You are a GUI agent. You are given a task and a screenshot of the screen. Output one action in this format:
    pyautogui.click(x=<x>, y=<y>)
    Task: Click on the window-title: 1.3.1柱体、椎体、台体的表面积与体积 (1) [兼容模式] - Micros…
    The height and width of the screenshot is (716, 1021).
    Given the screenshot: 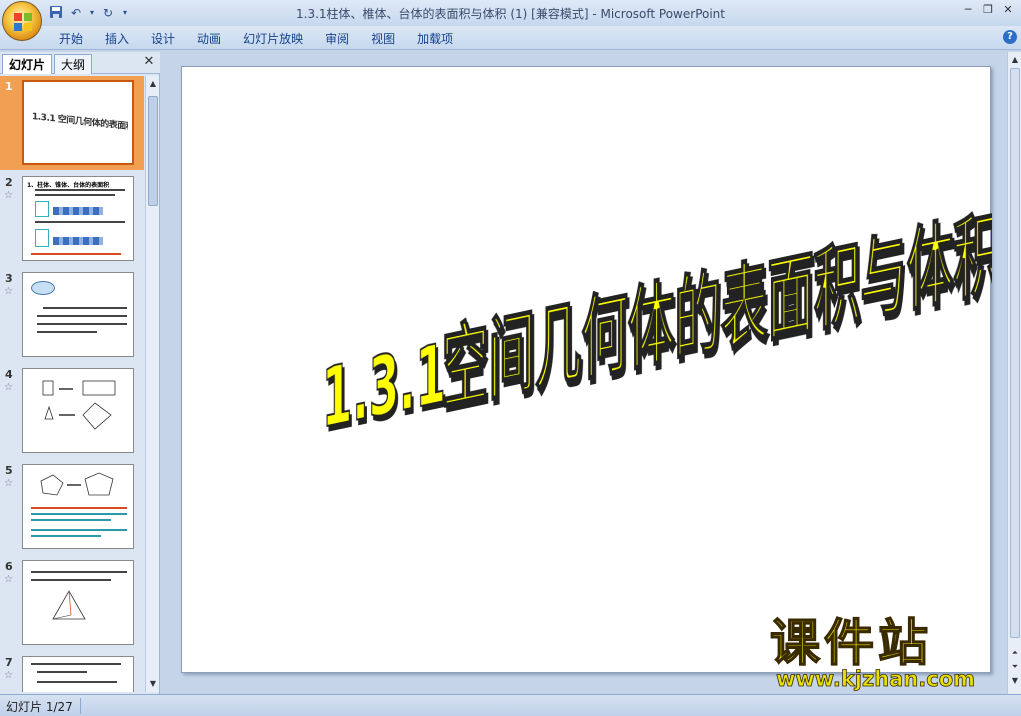 What is the action you would take?
    pyautogui.click(x=510, y=14)
    